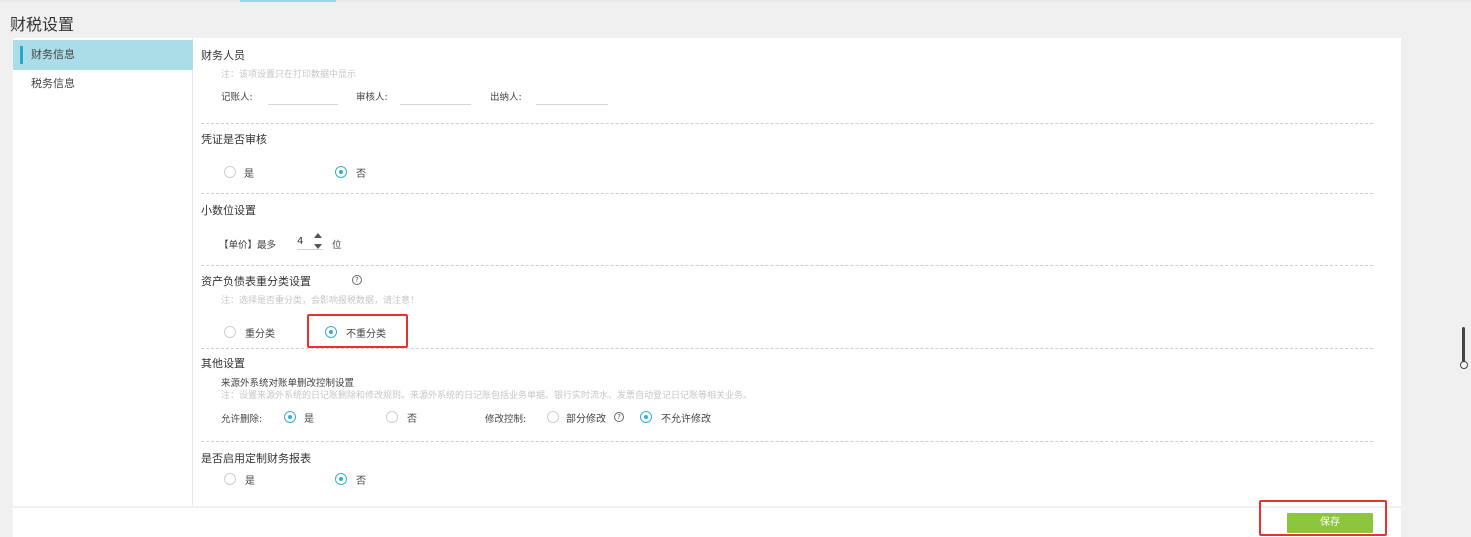 The width and height of the screenshot is (1471, 537). Describe the element at coordinates (735, 1) in the screenshot. I see `top-border` at that location.